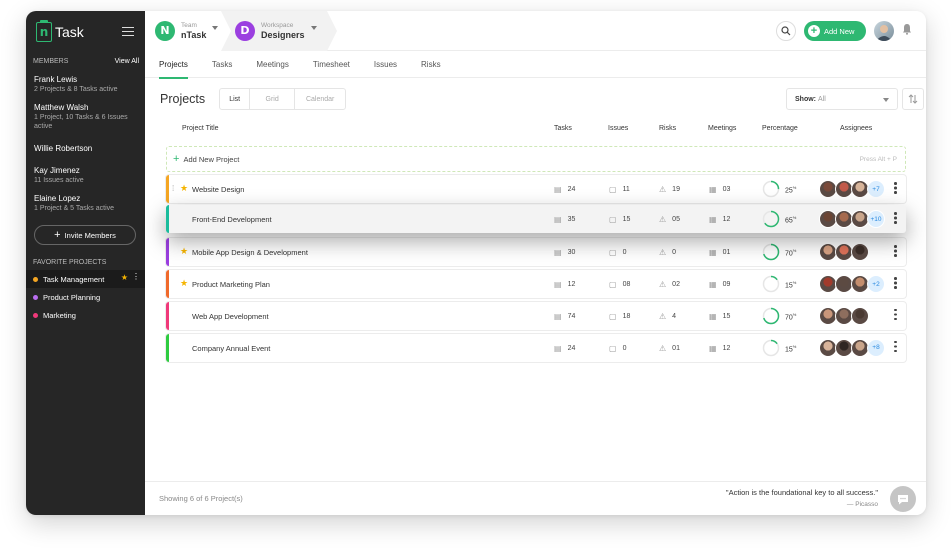 The image size is (952, 556). Describe the element at coordinates (85, 175) in the screenshot. I see `member-item: Kay Jimenez 11 Issues active` at that location.